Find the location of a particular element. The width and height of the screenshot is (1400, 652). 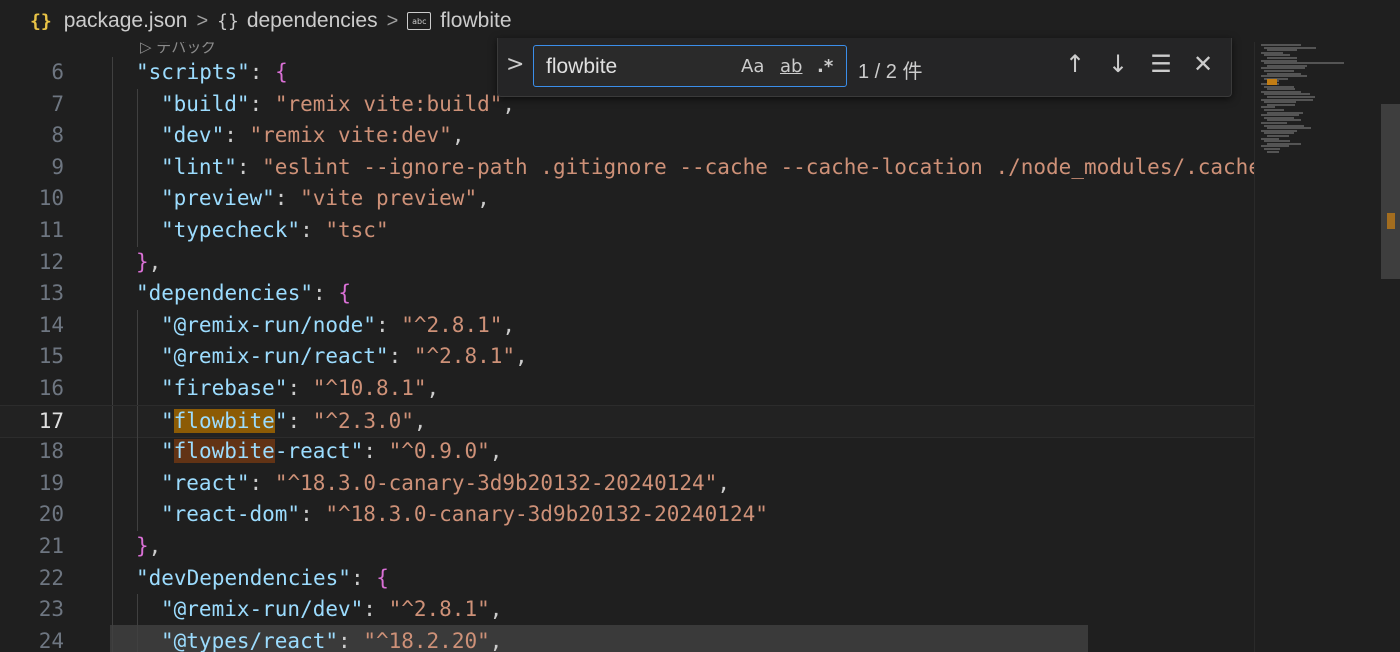

line-number: 8 is located at coordinates (32, 136).